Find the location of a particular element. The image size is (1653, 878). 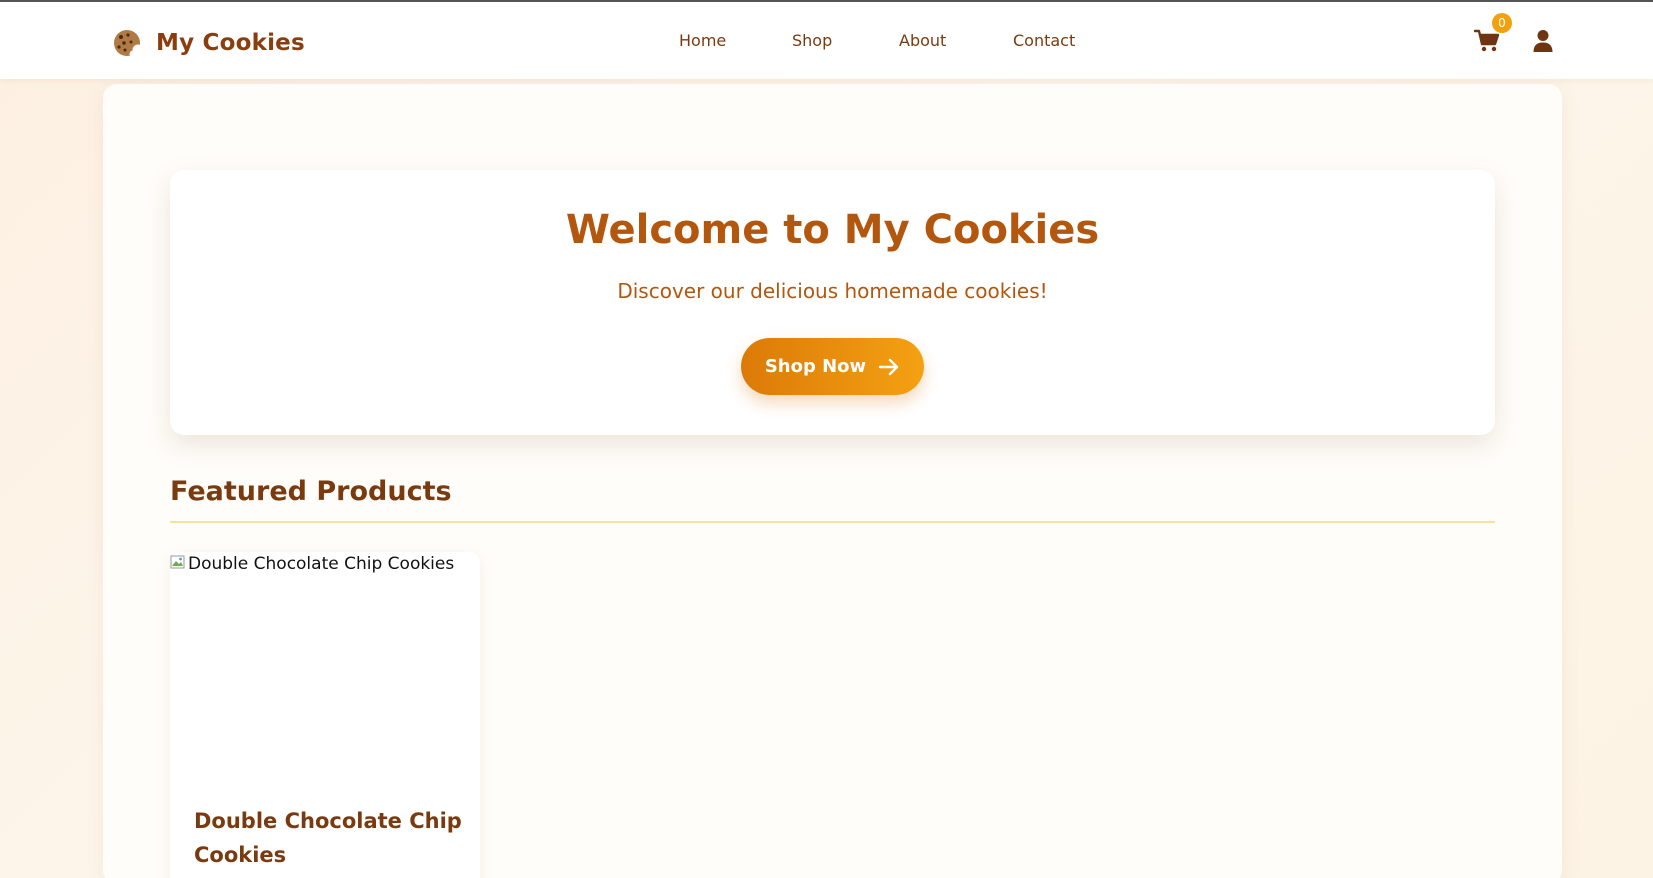

cart-count-badge: 0 is located at coordinates (1502, 23).